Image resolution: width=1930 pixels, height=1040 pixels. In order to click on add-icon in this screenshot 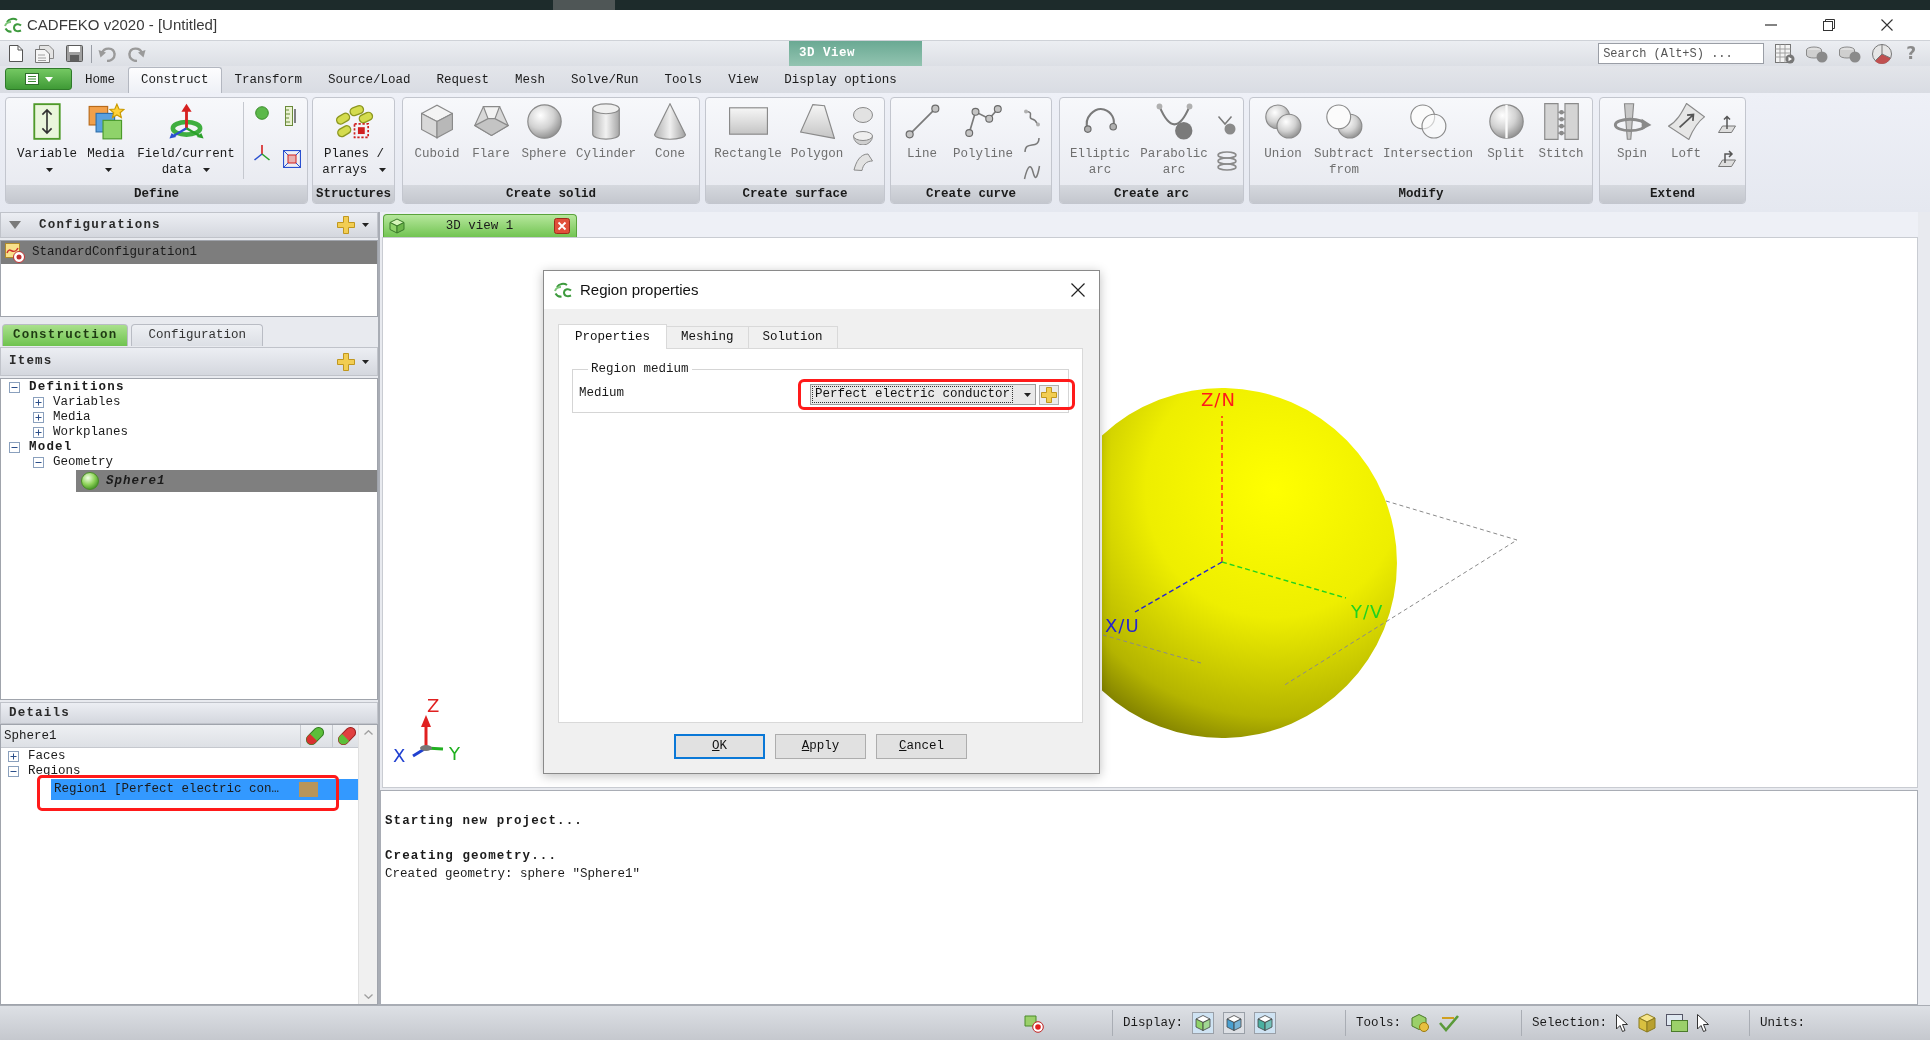, I will do `click(1049, 394)`.